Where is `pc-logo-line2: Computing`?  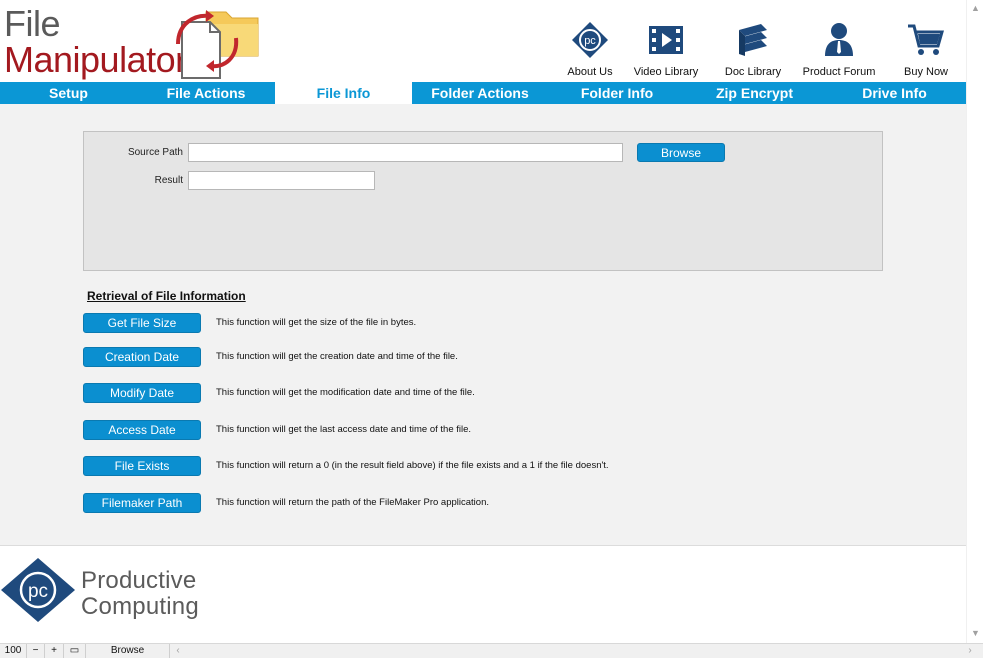
pc-logo-line2: Computing is located at coordinates (140, 606).